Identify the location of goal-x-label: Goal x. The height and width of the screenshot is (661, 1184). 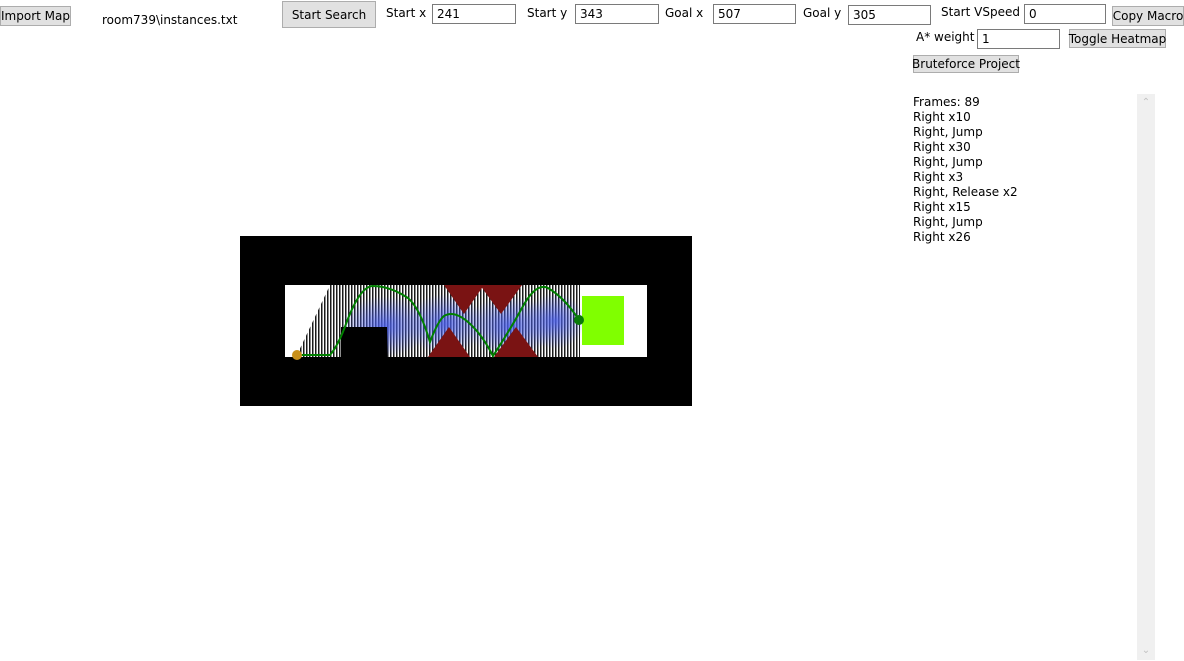
(684, 13).